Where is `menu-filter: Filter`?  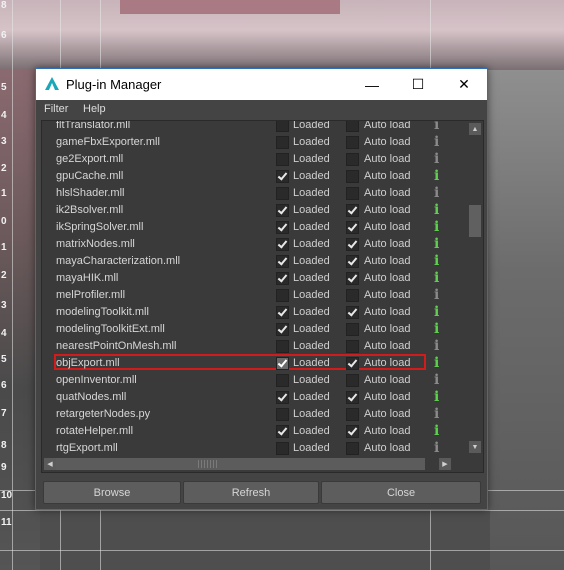
menu-filter: Filter is located at coordinates (56, 109).